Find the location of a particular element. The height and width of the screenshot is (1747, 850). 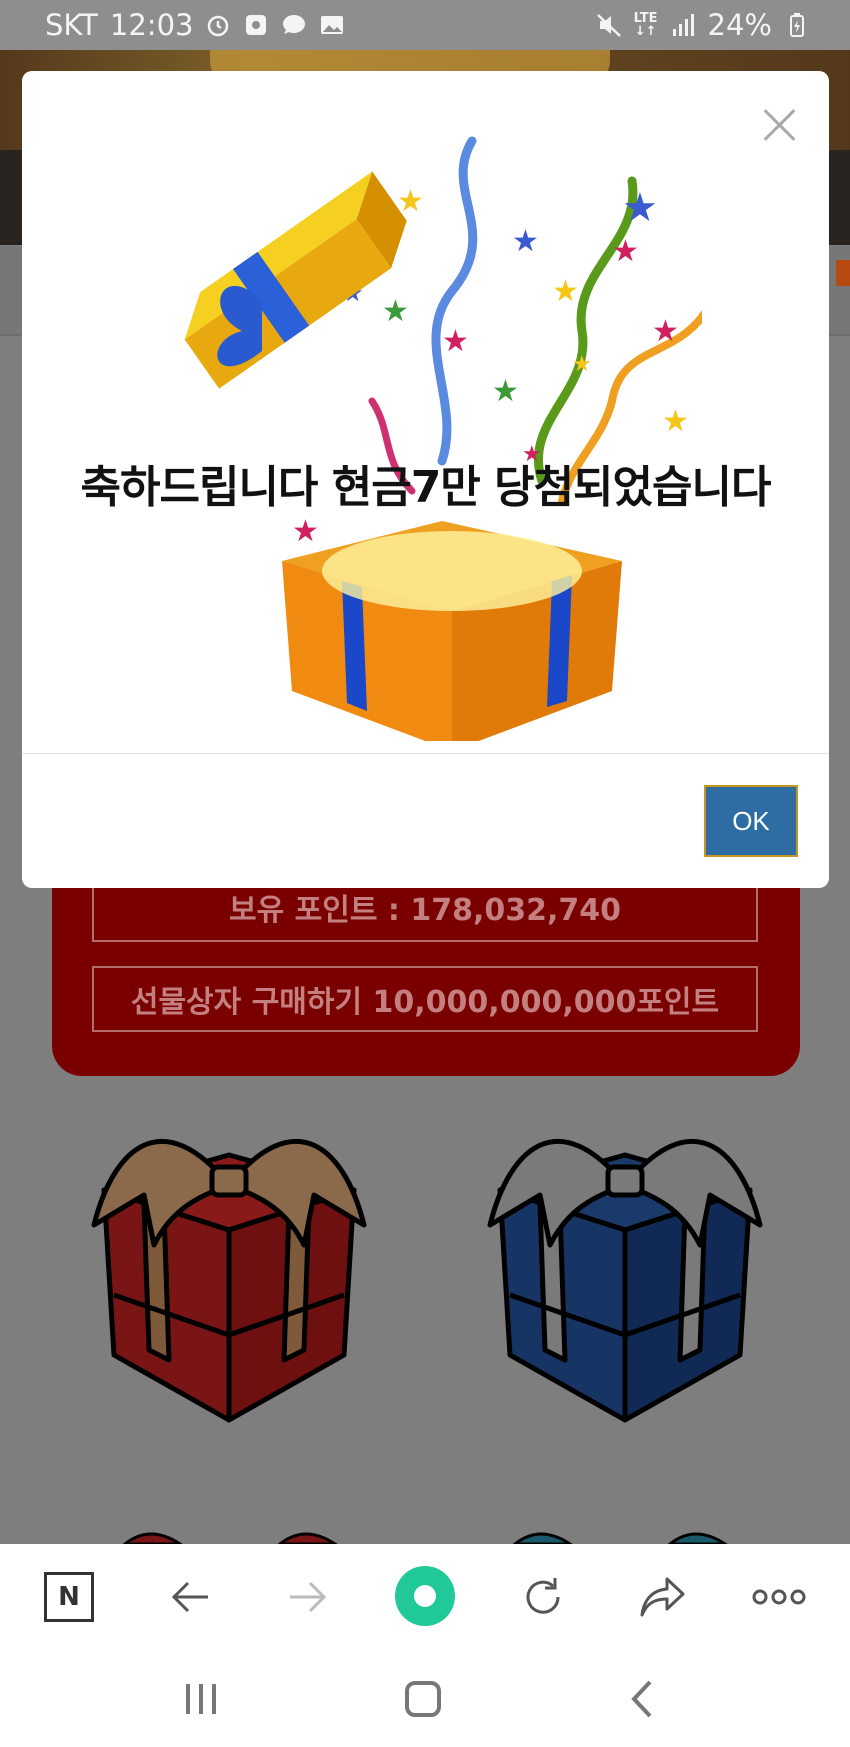

system-nav-bar is located at coordinates (425, 1698).